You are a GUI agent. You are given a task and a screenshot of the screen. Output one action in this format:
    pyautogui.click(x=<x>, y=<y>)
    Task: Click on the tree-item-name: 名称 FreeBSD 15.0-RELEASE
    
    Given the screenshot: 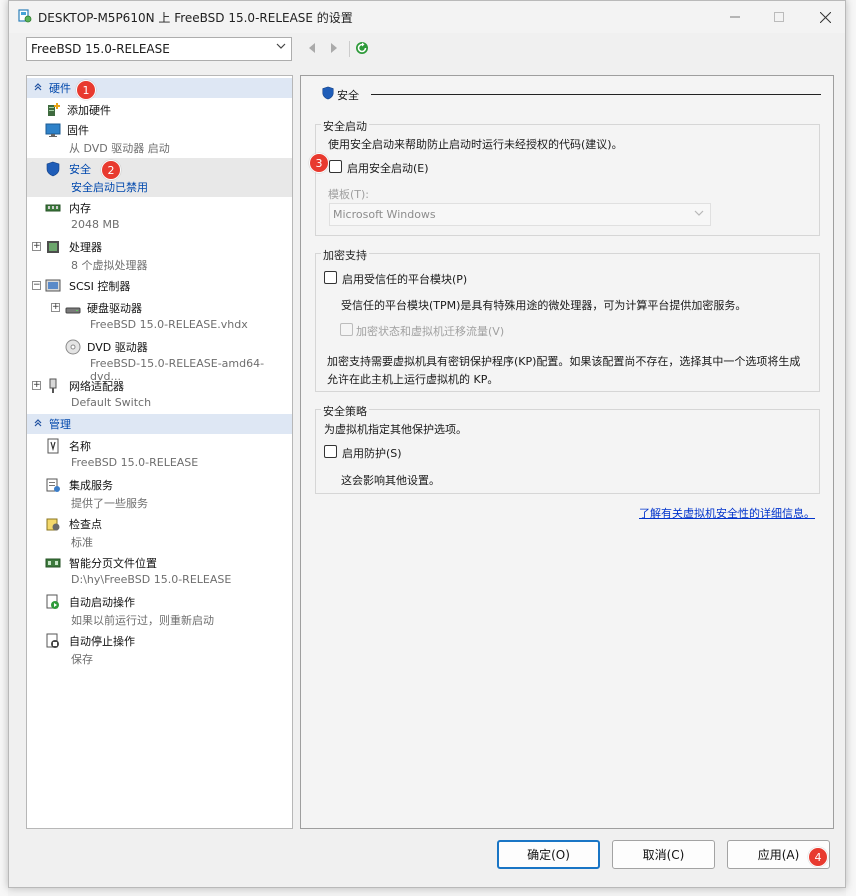 What is the action you would take?
    pyautogui.click(x=159, y=454)
    